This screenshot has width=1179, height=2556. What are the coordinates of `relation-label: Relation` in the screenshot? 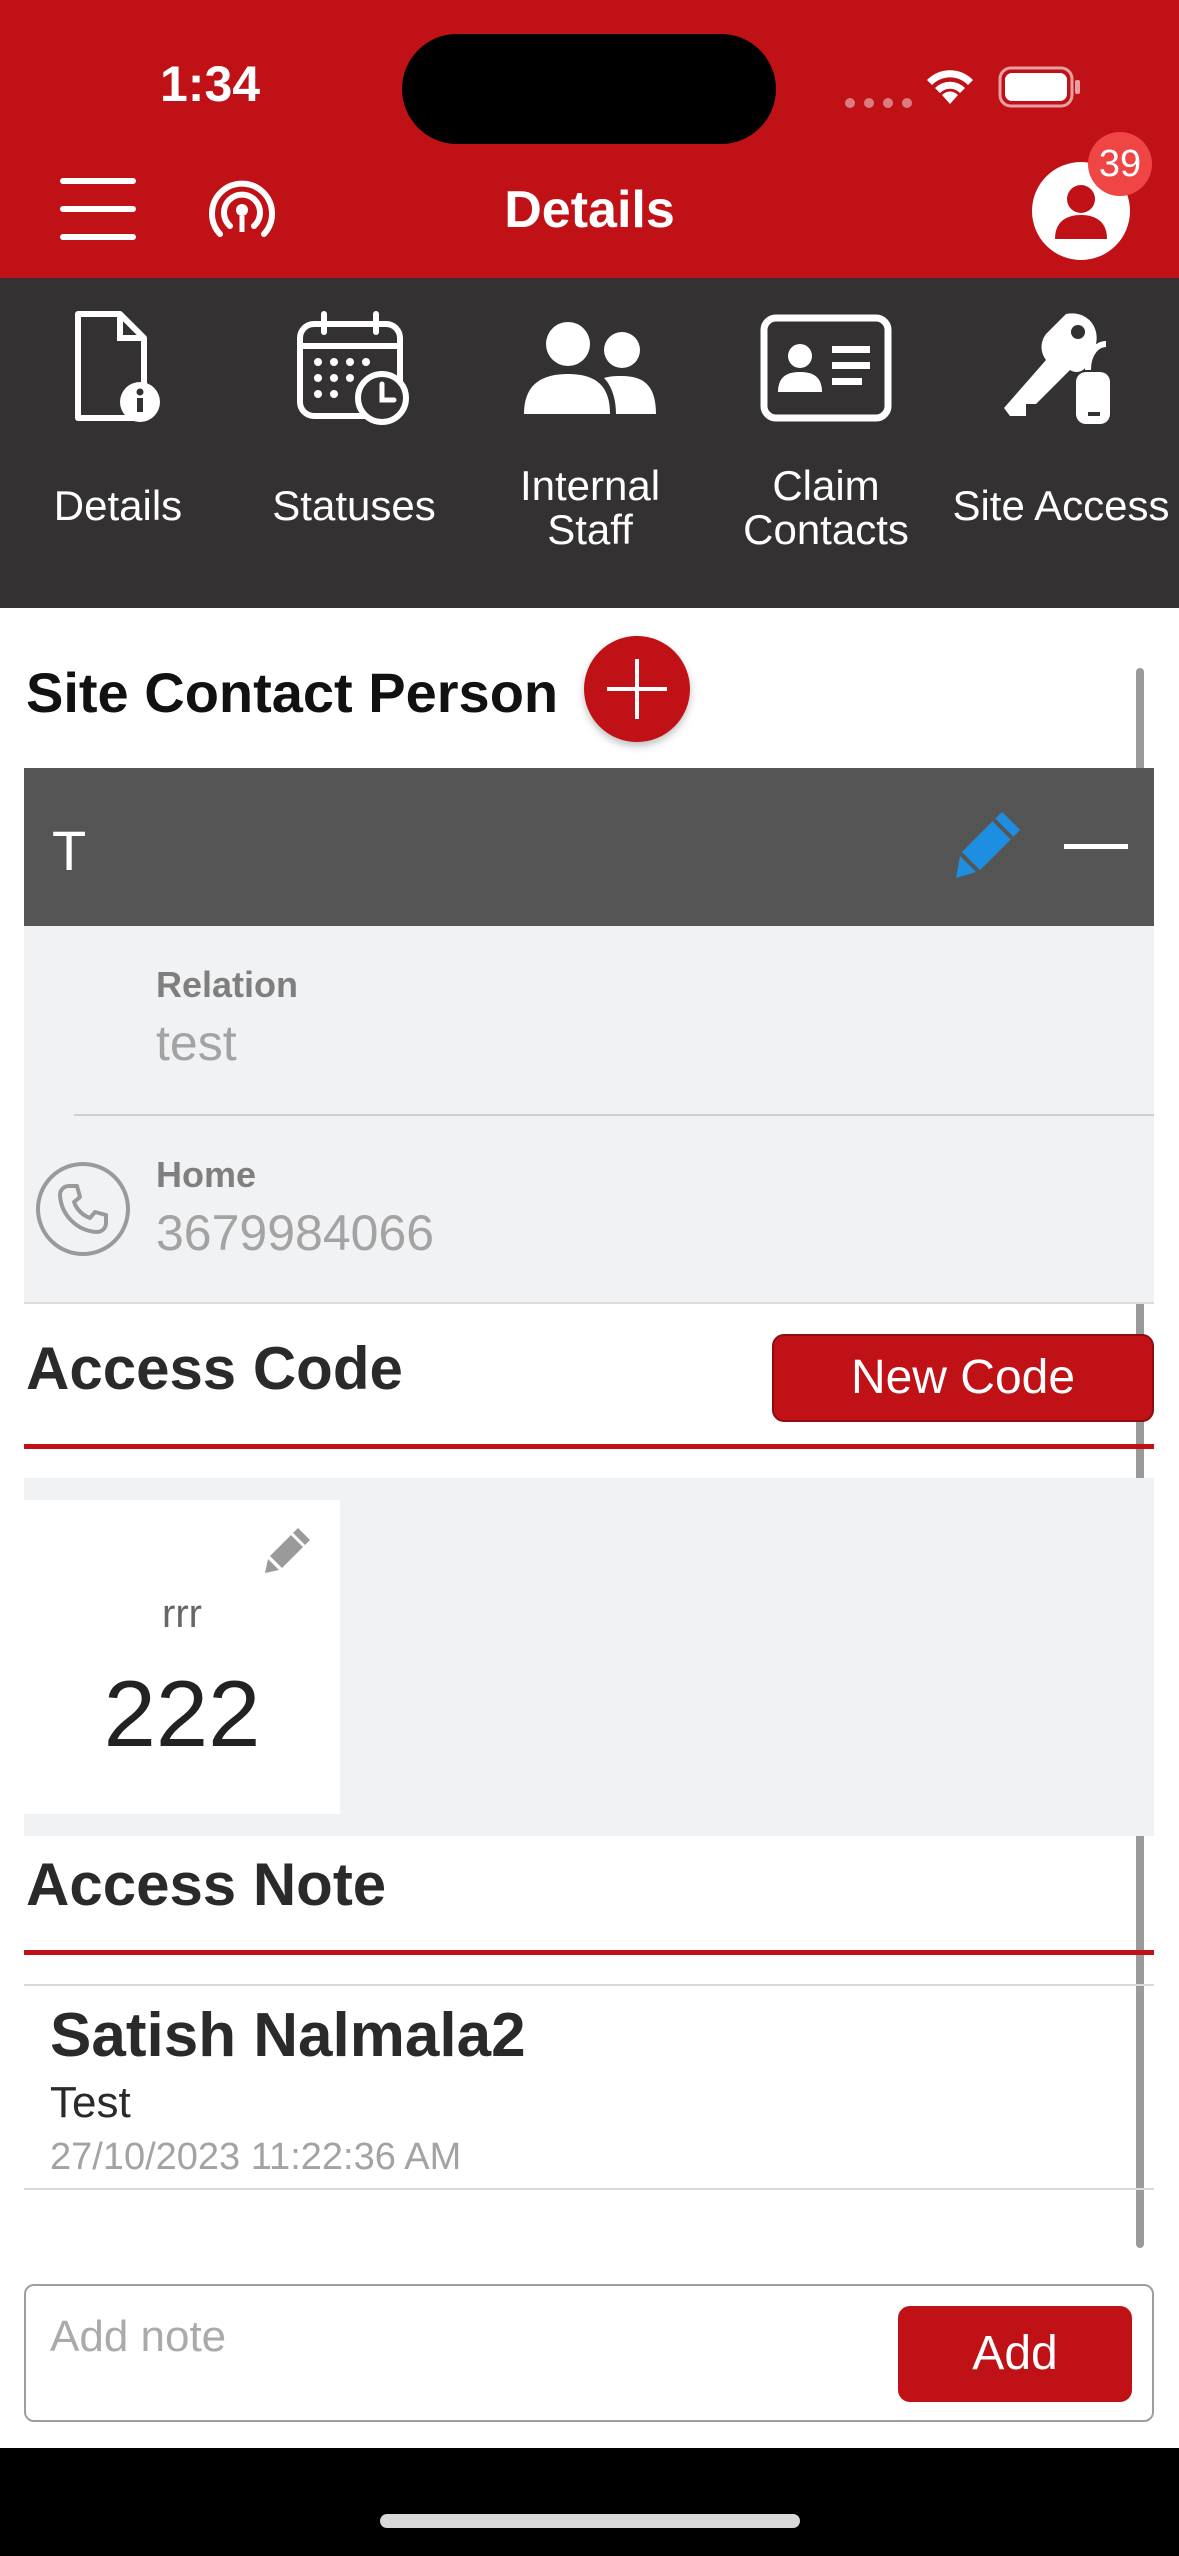 It's located at (227, 984).